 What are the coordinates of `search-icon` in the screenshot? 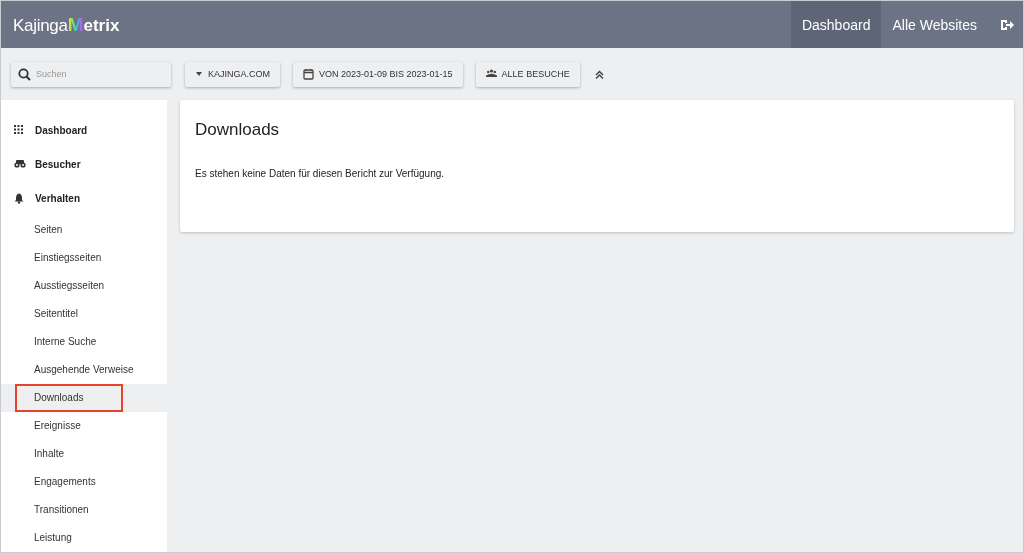 It's located at (24, 74).